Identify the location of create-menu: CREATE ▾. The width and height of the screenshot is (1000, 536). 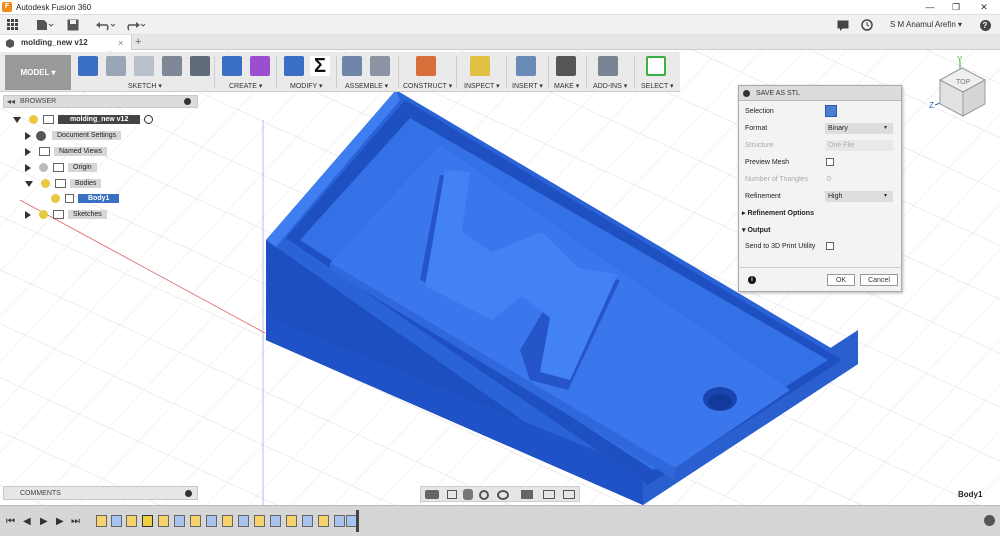
(245, 86).